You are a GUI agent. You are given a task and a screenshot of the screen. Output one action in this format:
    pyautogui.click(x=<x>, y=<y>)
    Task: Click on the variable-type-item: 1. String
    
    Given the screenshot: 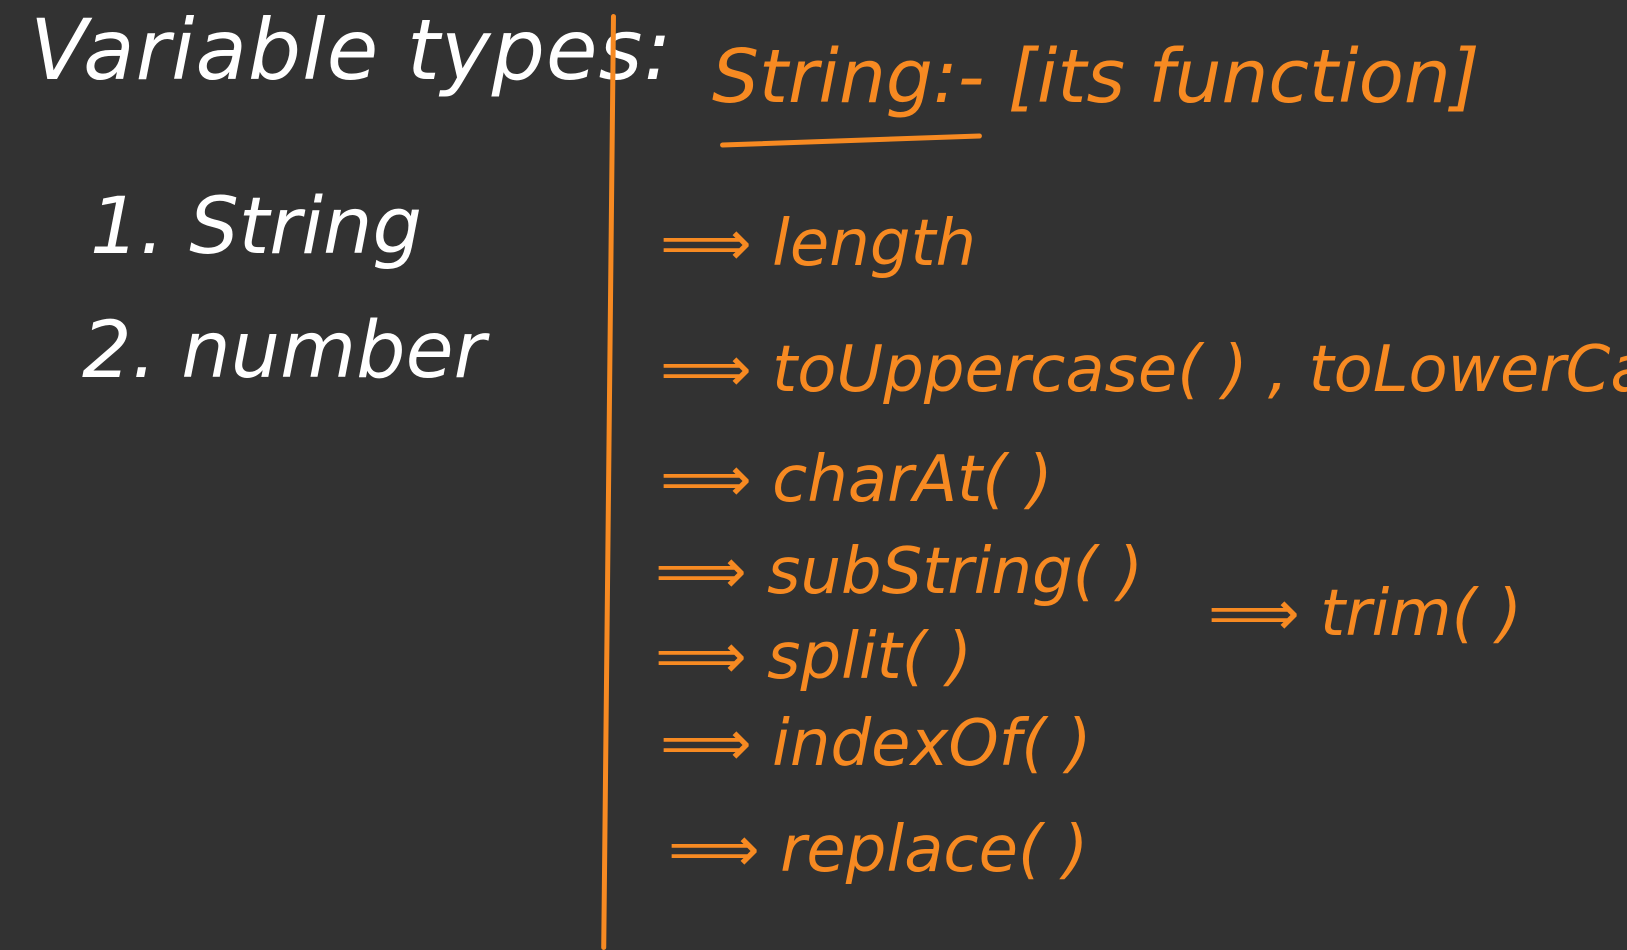 What is the action you would take?
    pyautogui.click(x=256, y=227)
    